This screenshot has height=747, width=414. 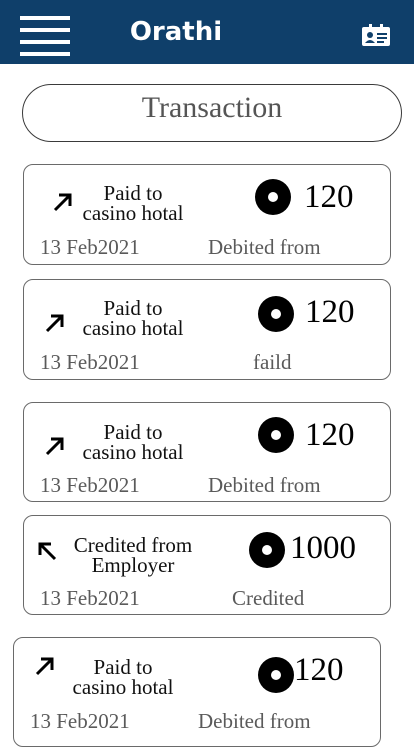 What do you see at coordinates (133, 555) in the screenshot?
I see `transaction-description: Credited from Employer` at bounding box center [133, 555].